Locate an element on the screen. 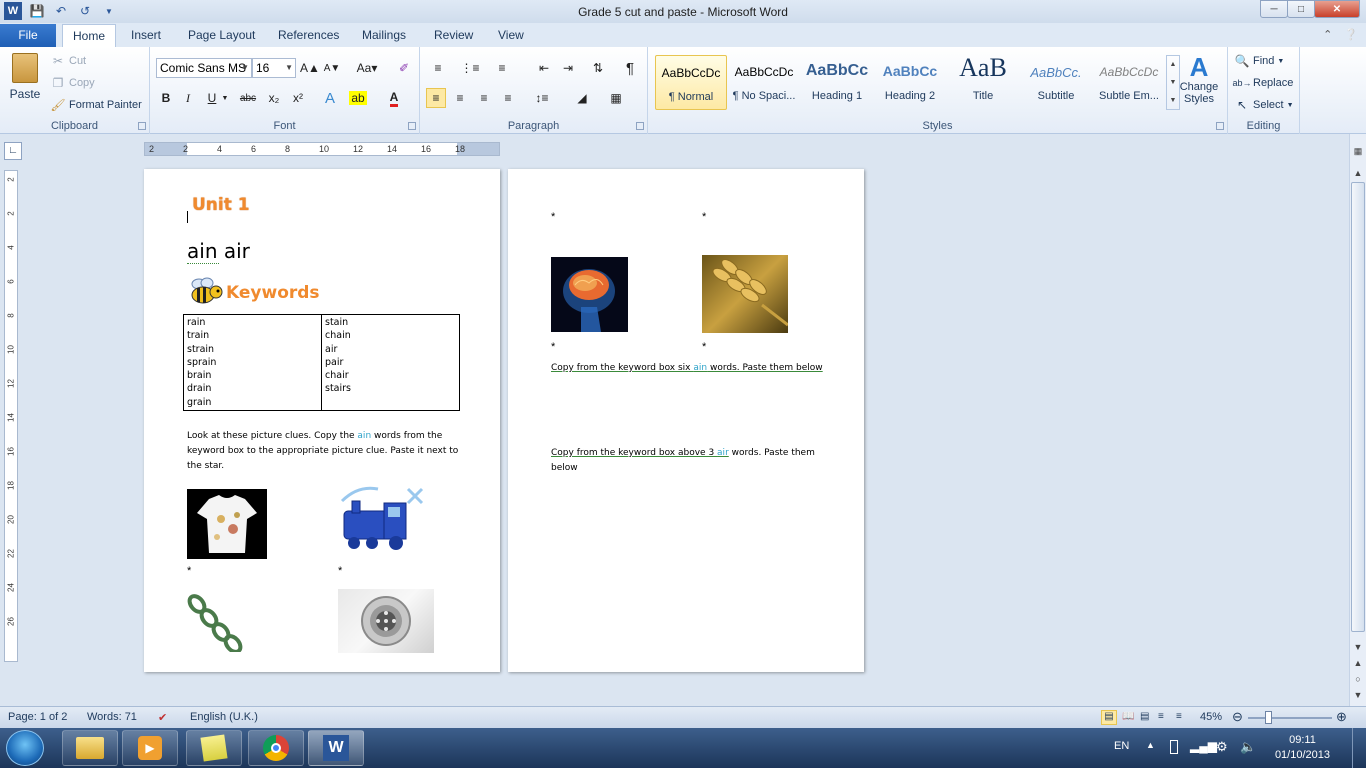 This screenshot has width=1366, height=768. paste-button: Paste is located at coordinates (25, 77).